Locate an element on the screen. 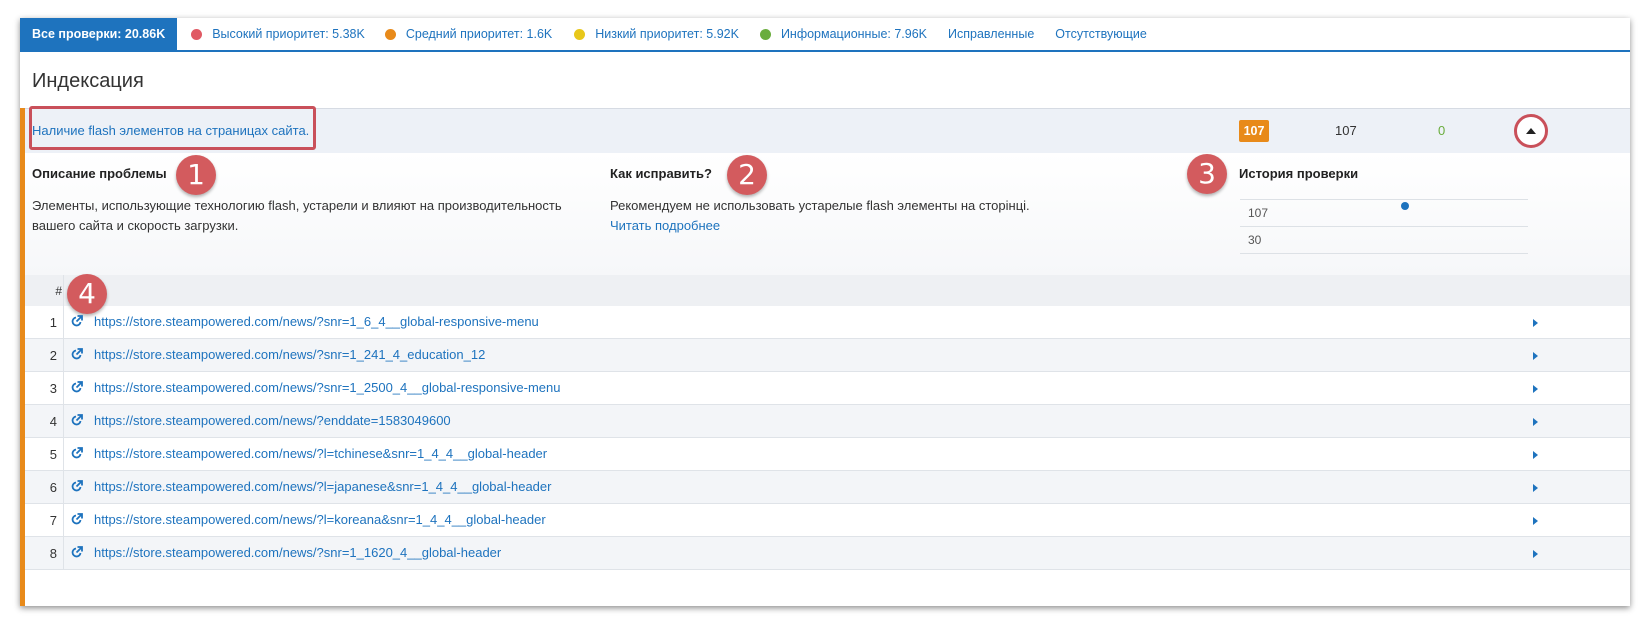 The width and height of the screenshot is (1649, 623). history-row-bottom: 30 is located at coordinates (1384, 239).